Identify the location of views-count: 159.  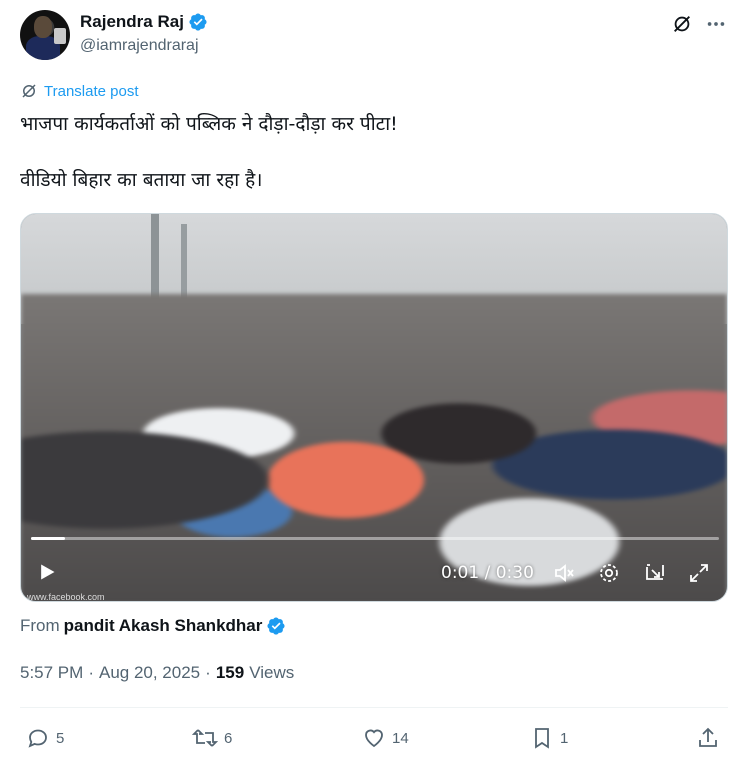
(230, 672).